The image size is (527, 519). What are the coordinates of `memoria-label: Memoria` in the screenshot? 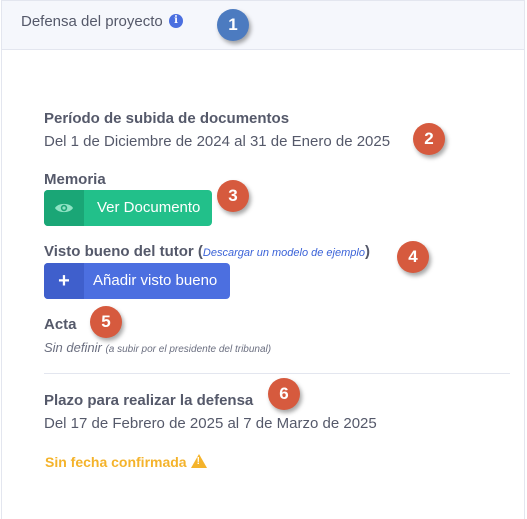 It's located at (75, 179).